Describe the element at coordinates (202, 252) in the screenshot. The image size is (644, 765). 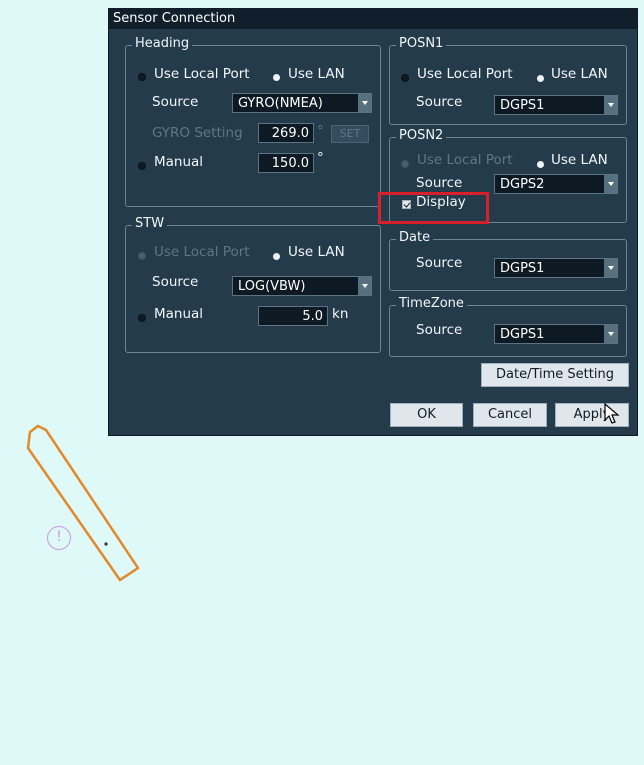
I see `stw-use-local-port-label: Use Local Port` at that location.